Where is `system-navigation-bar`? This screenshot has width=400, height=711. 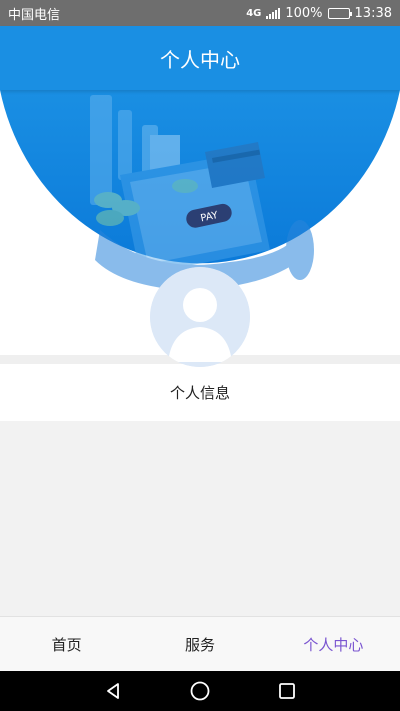 system-navigation-bar is located at coordinates (200, 691).